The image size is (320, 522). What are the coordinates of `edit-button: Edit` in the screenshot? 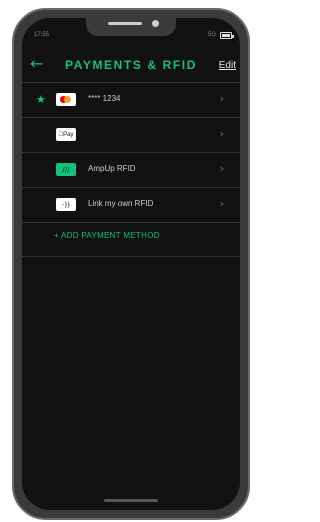 It's located at (227, 65).